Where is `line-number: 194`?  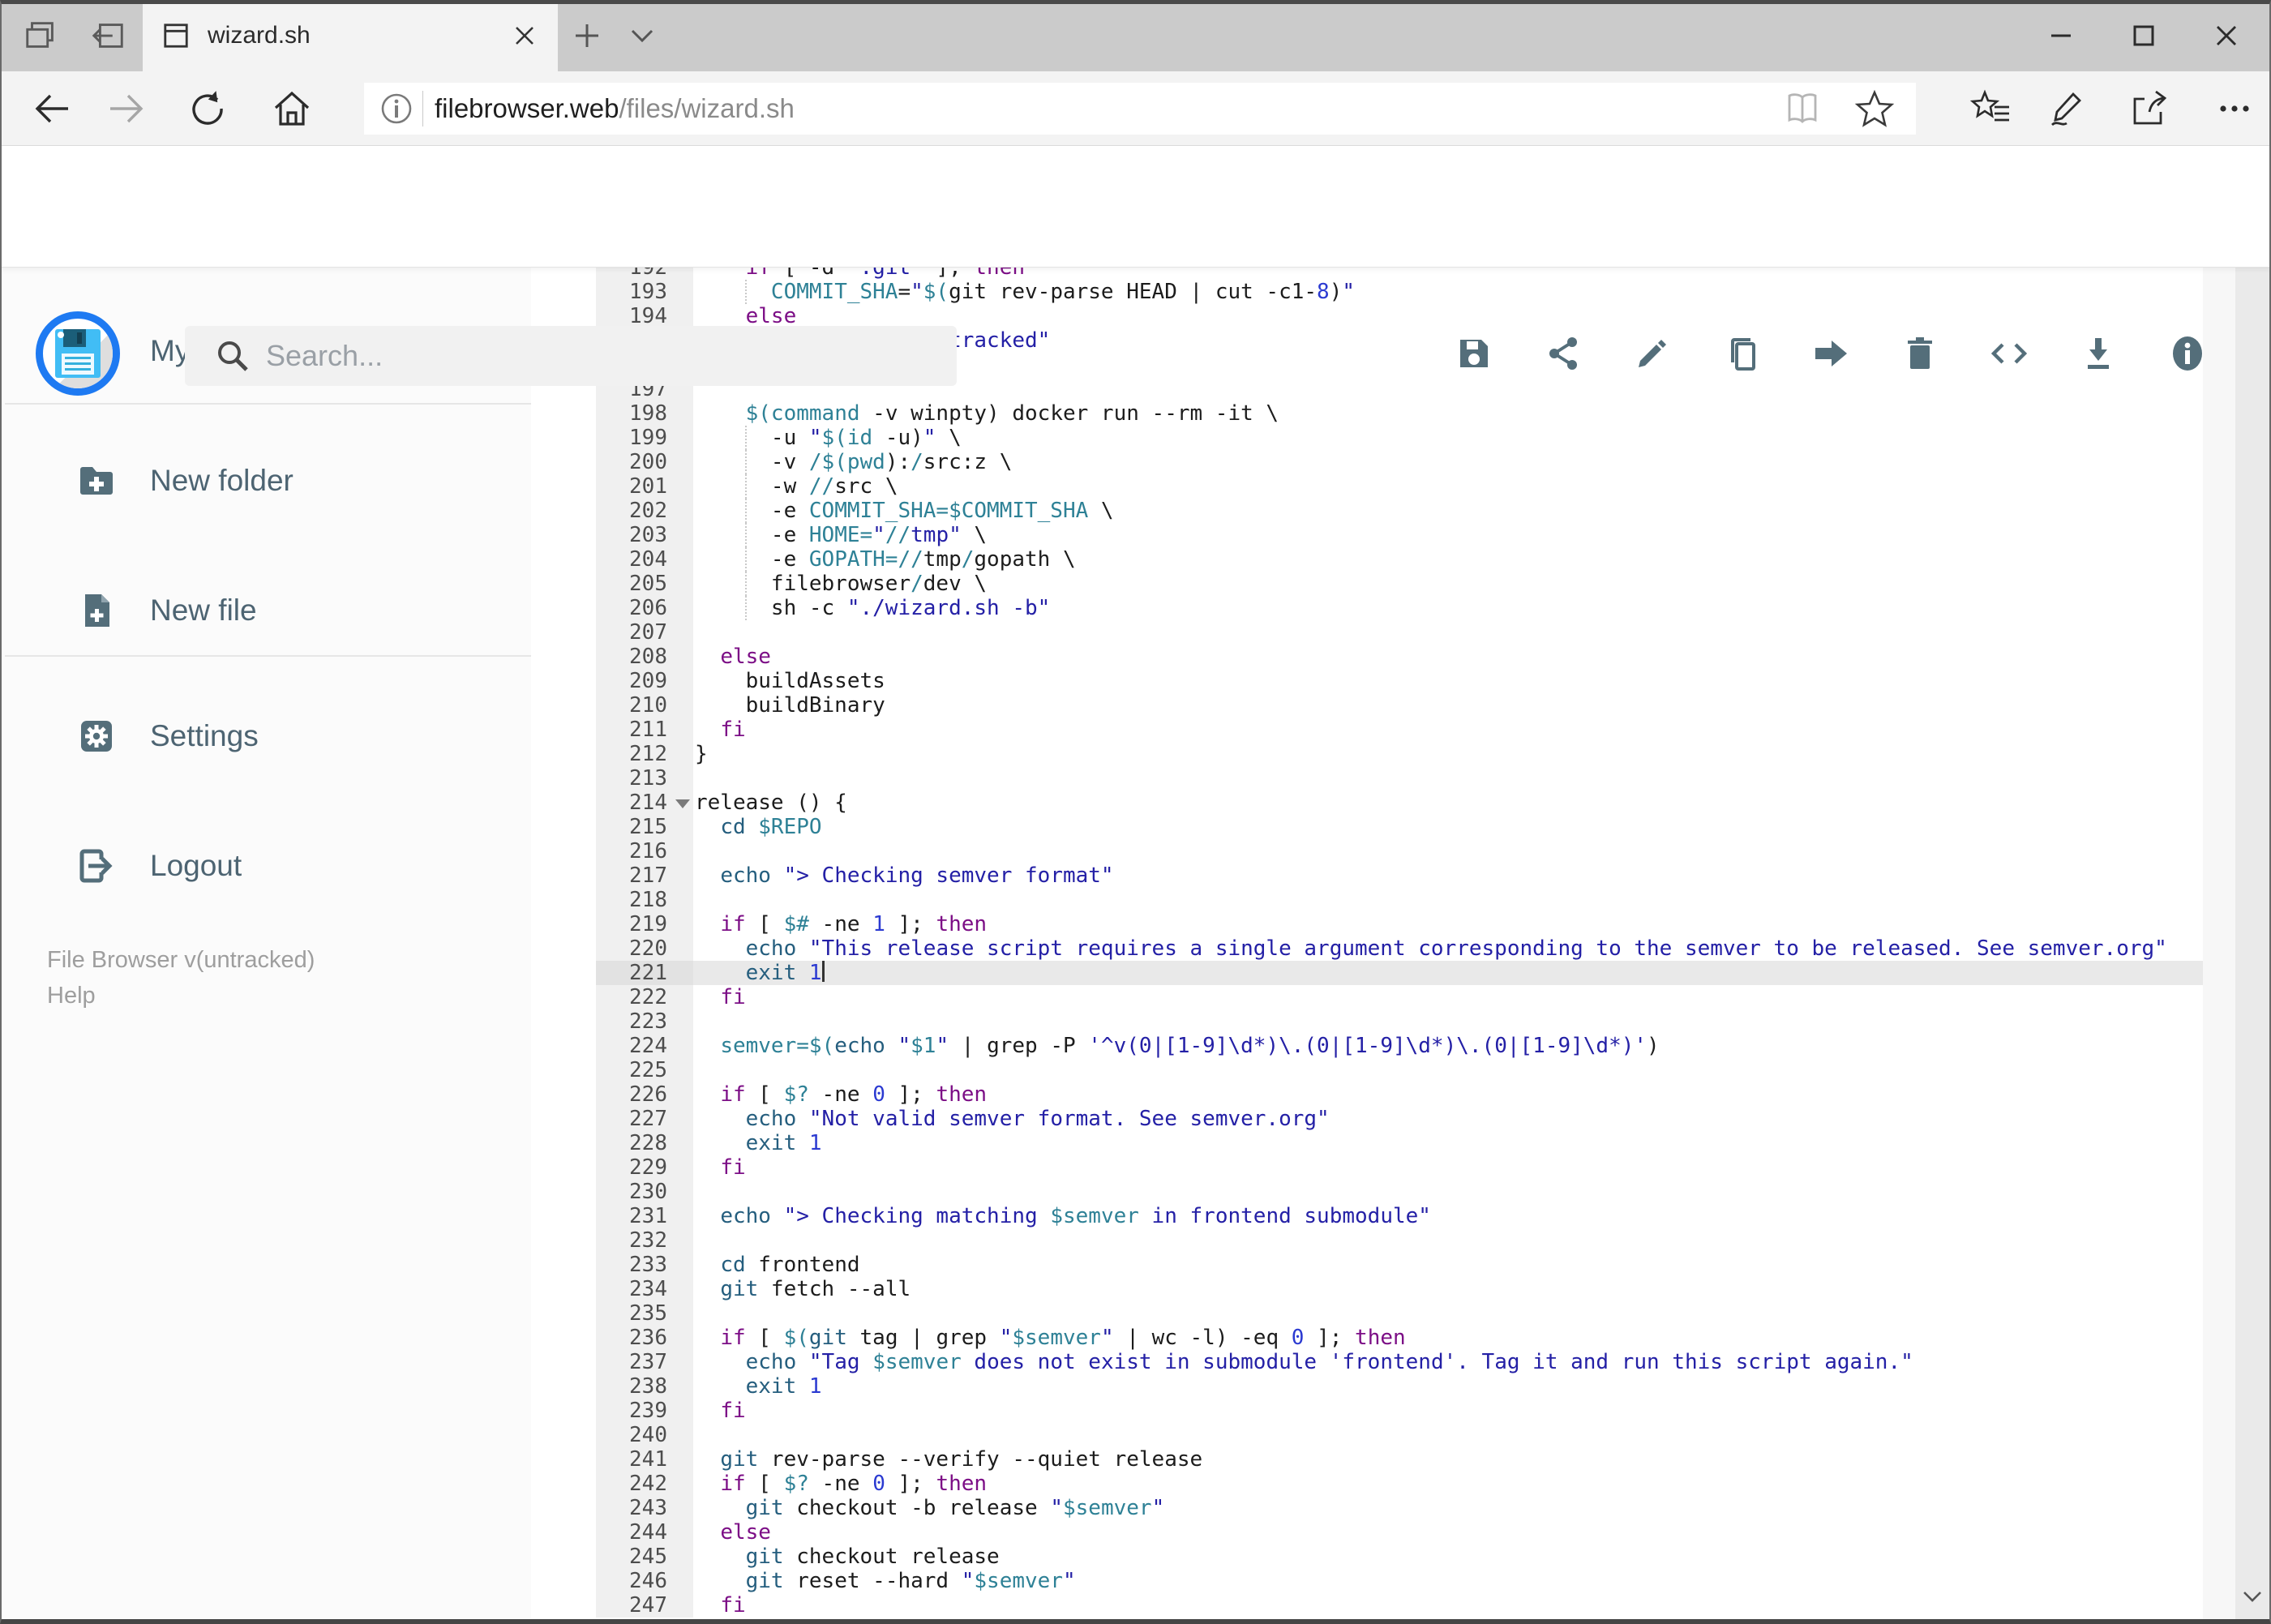
line-number: 194 is located at coordinates (644, 316).